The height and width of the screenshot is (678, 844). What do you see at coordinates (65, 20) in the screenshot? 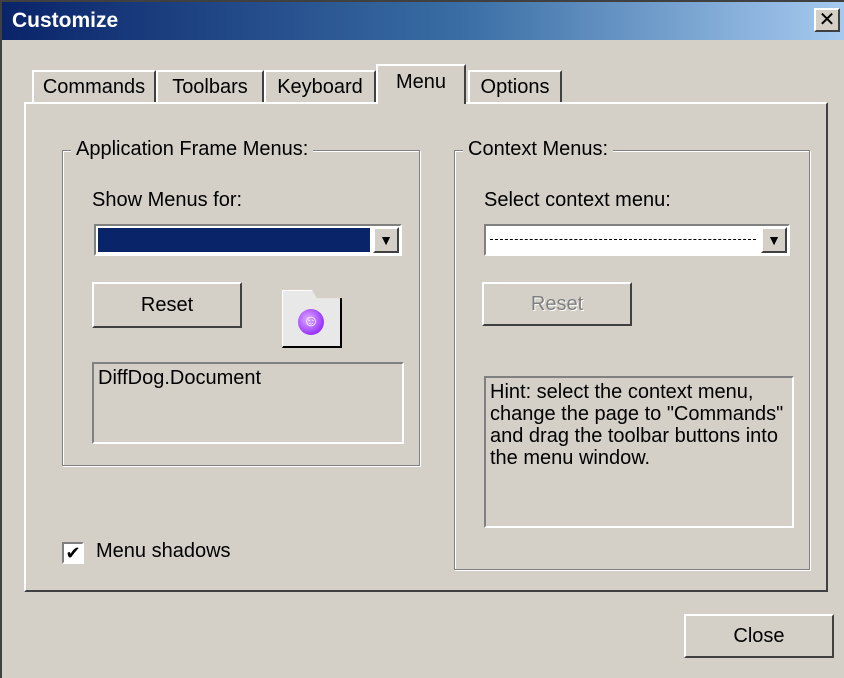
I see `dialog-title: Customize` at bounding box center [65, 20].